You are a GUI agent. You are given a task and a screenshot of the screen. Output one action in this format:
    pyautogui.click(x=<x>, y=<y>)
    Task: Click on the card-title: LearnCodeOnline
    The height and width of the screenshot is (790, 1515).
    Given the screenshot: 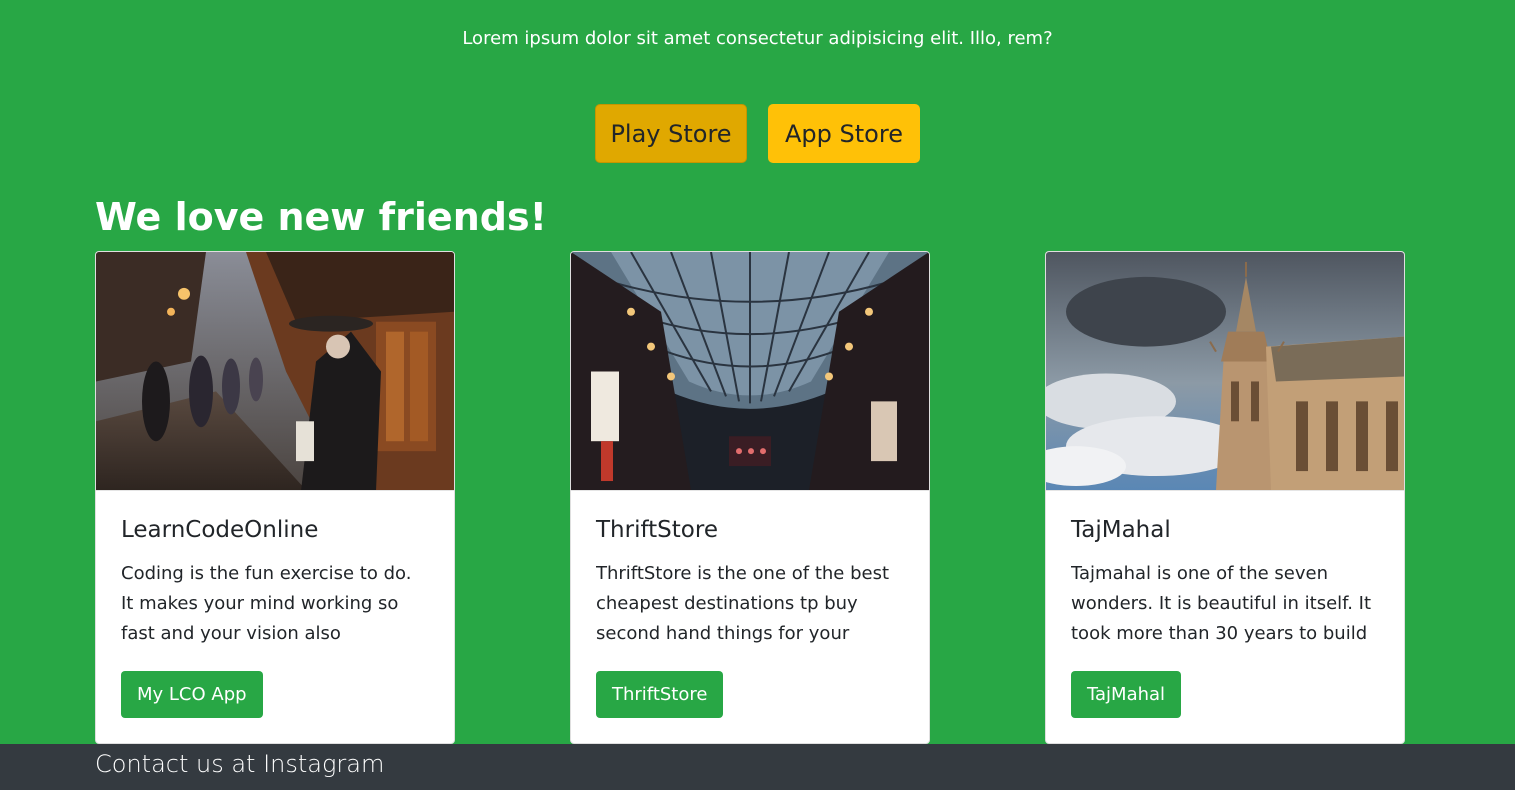 What is the action you would take?
    pyautogui.click(x=220, y=530)
    